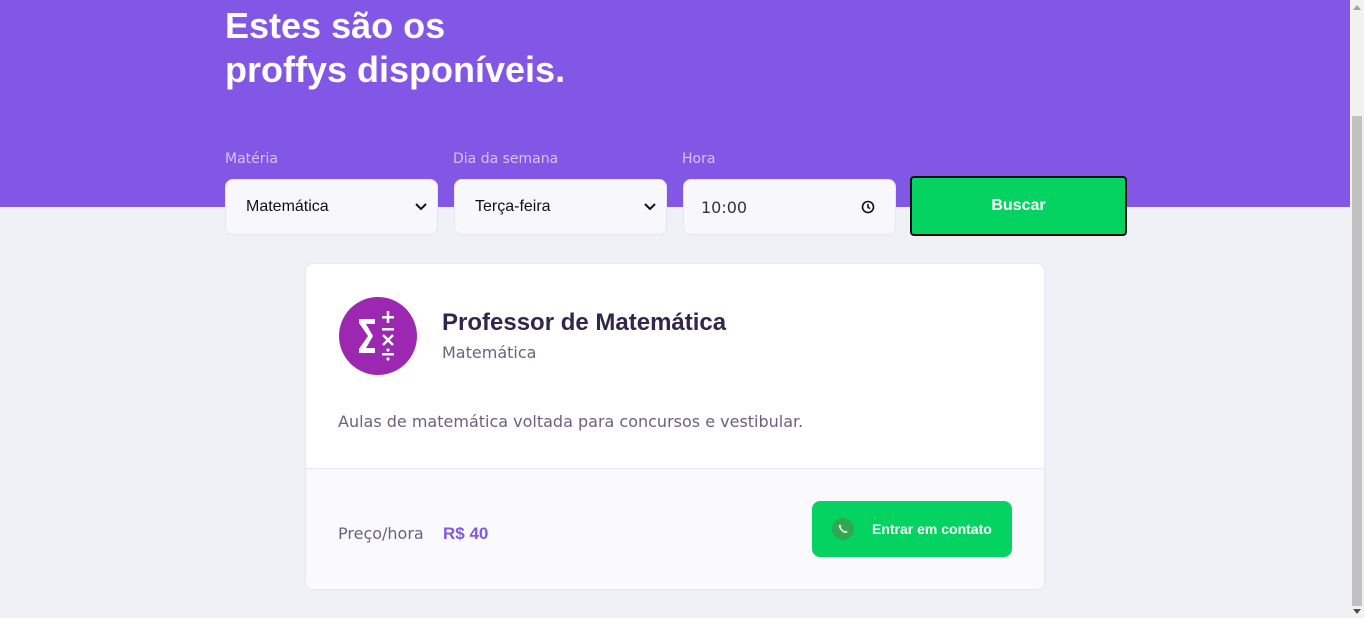  What do you see at coordinates (868, 207) in the screenshot?
I see `clock-icon` at bounding box center [868, 207].